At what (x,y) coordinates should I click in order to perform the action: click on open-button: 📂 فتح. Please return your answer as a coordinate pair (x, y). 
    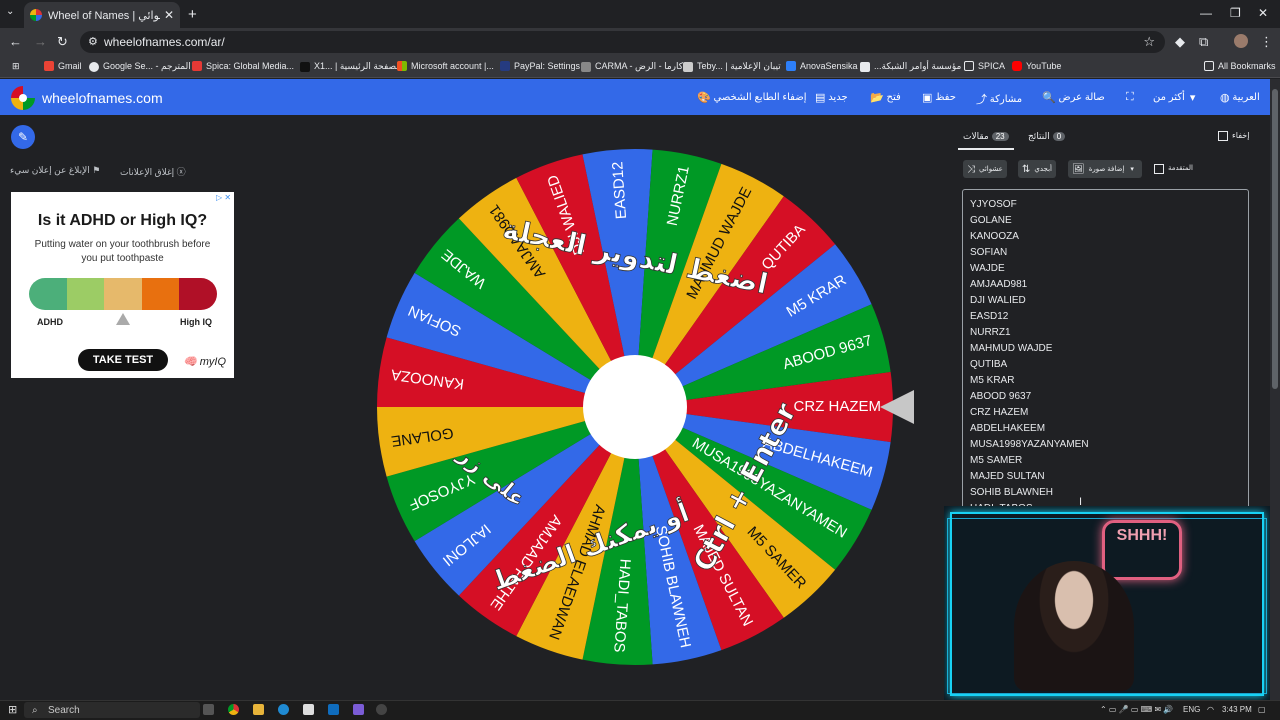
    Looking at the image, I should click on (883, 97).